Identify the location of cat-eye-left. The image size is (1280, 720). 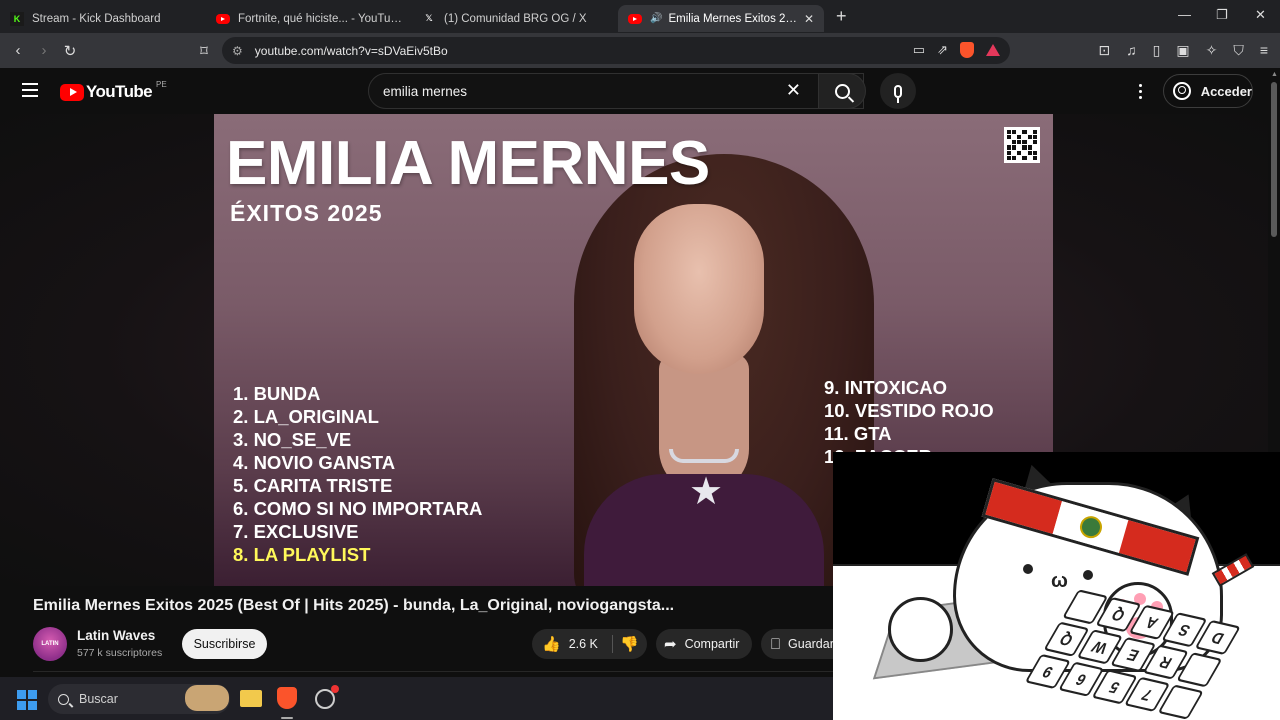
(1028, 569).